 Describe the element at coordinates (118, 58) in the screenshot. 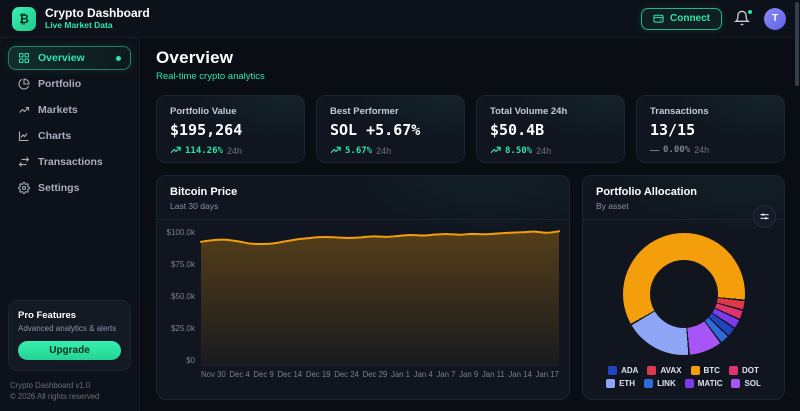

I see `active-indicator-dot` at that location.